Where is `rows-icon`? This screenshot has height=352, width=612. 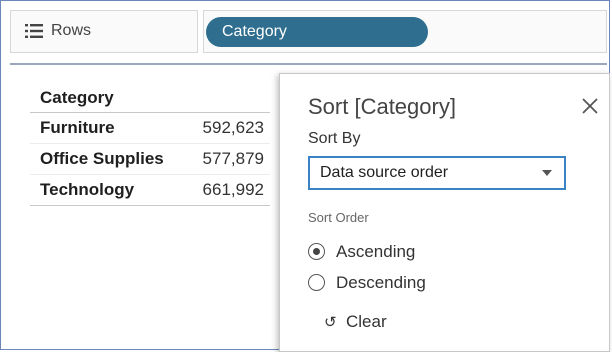 rows-icon is located at coordinates (34, 31).